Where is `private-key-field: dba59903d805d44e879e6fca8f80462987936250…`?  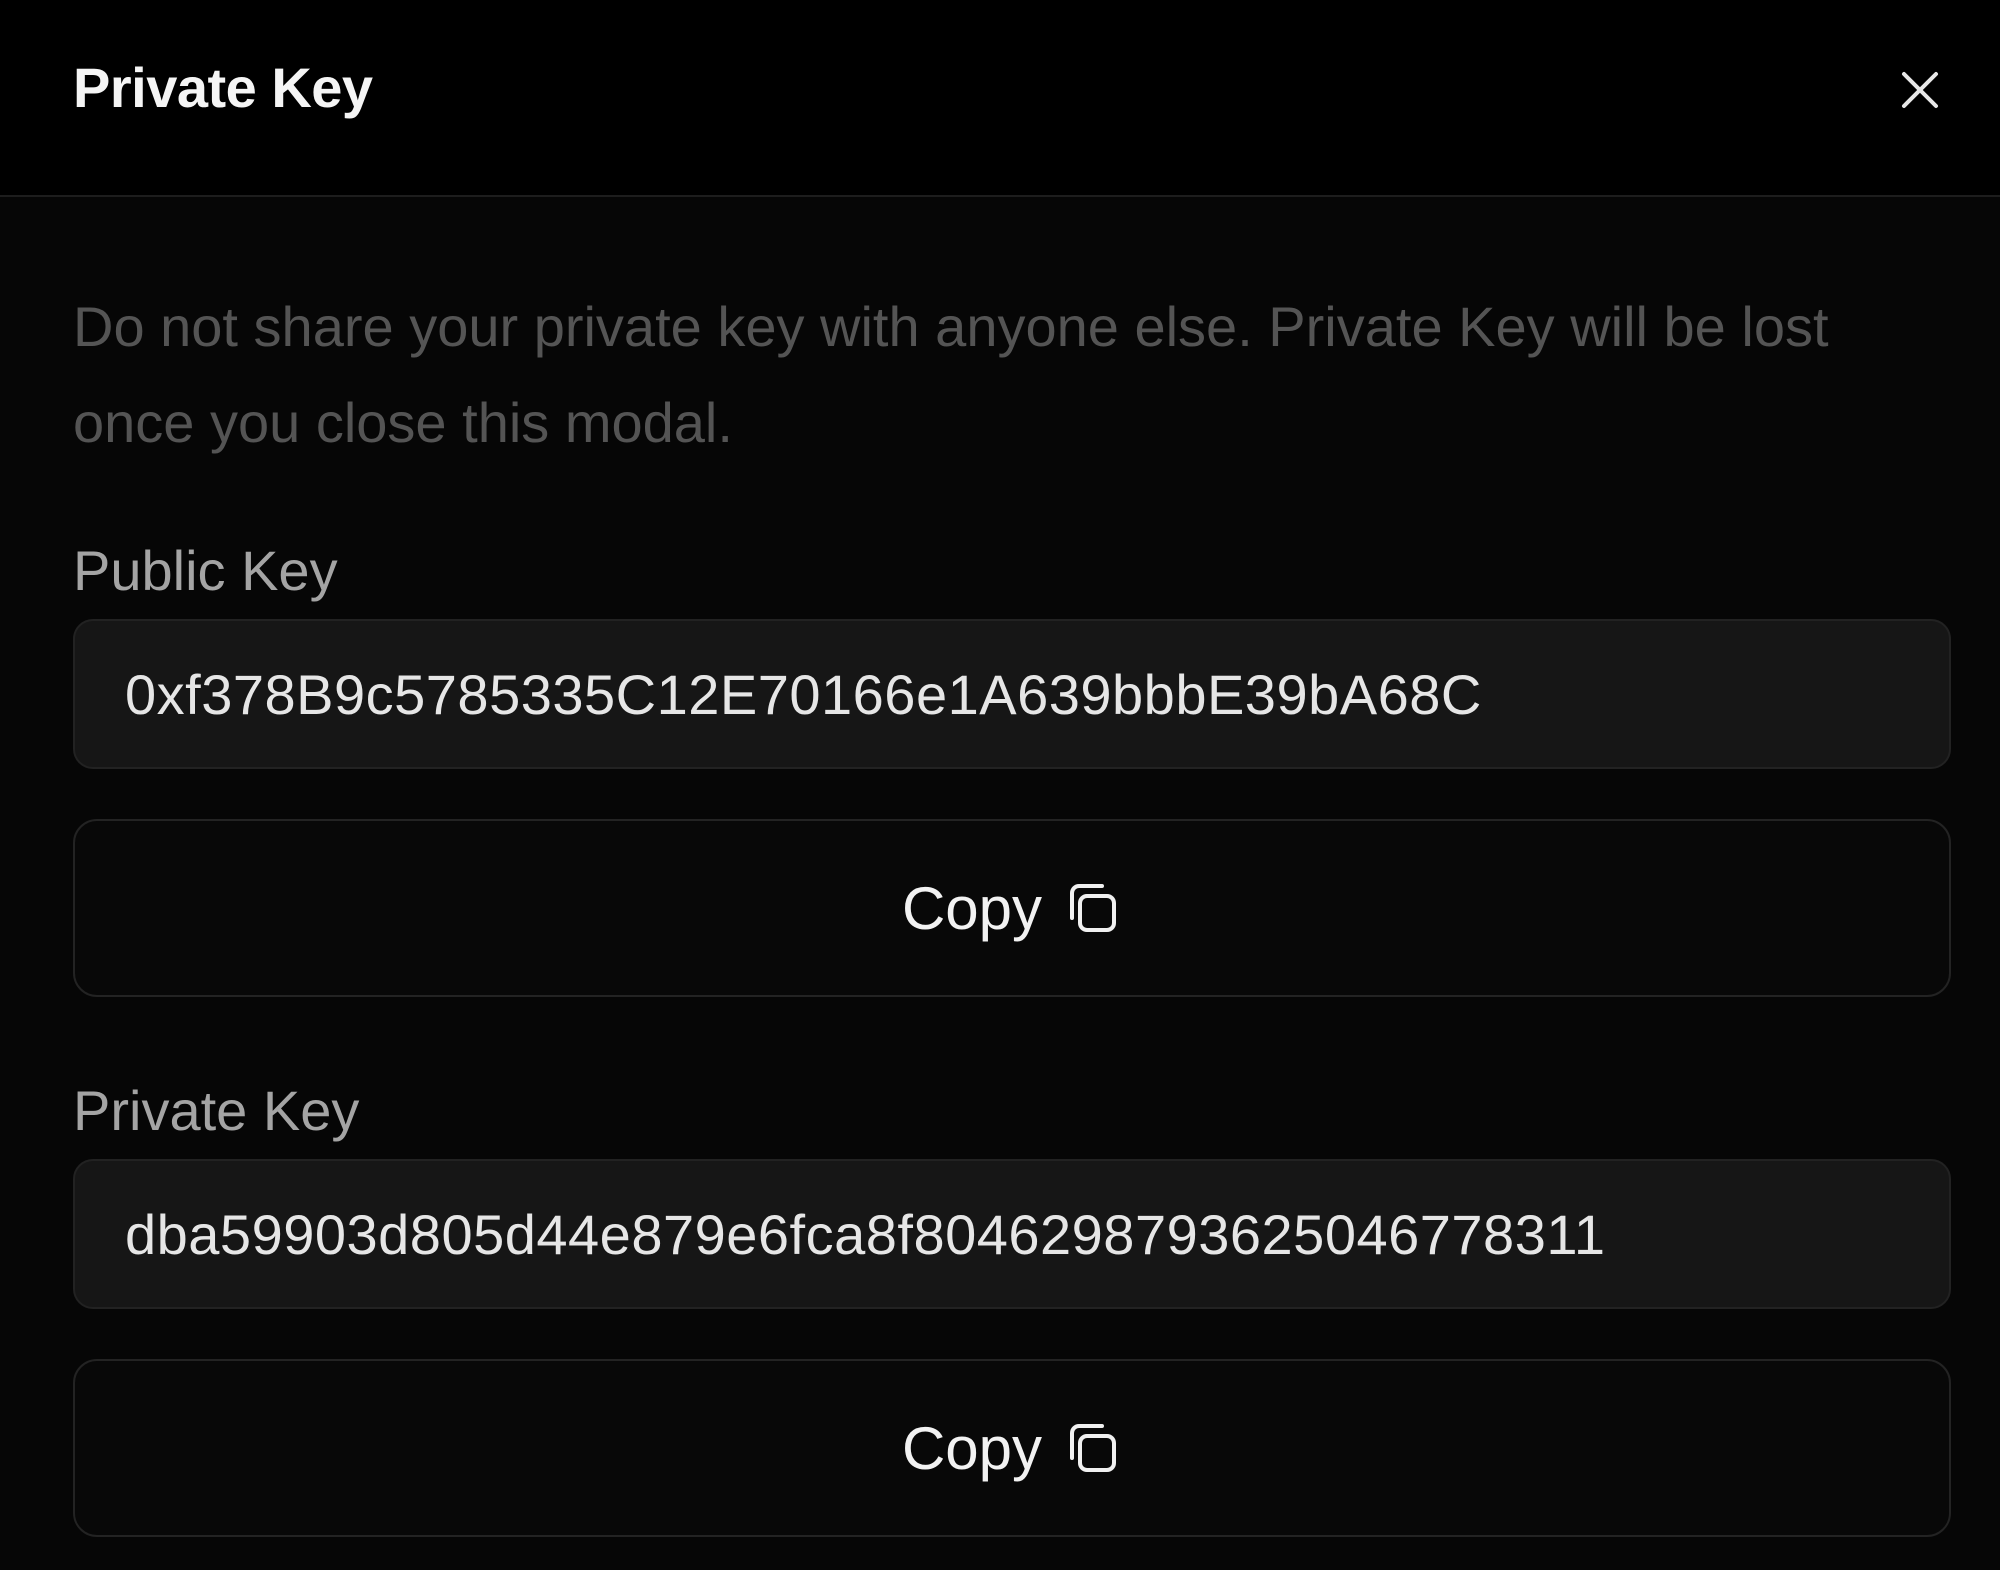 private-key-field: dba59903d805d44e879e6fca8f80462987936250… is located at coordinates (1012, 1234).